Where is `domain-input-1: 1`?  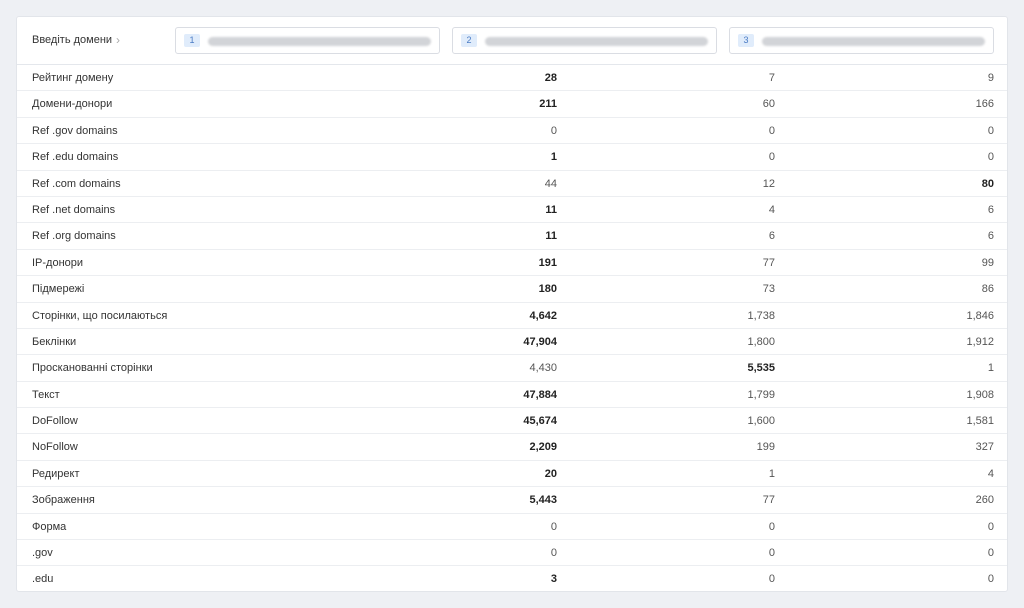
domain-input-1: 1 is located at coordinates (307, 40).